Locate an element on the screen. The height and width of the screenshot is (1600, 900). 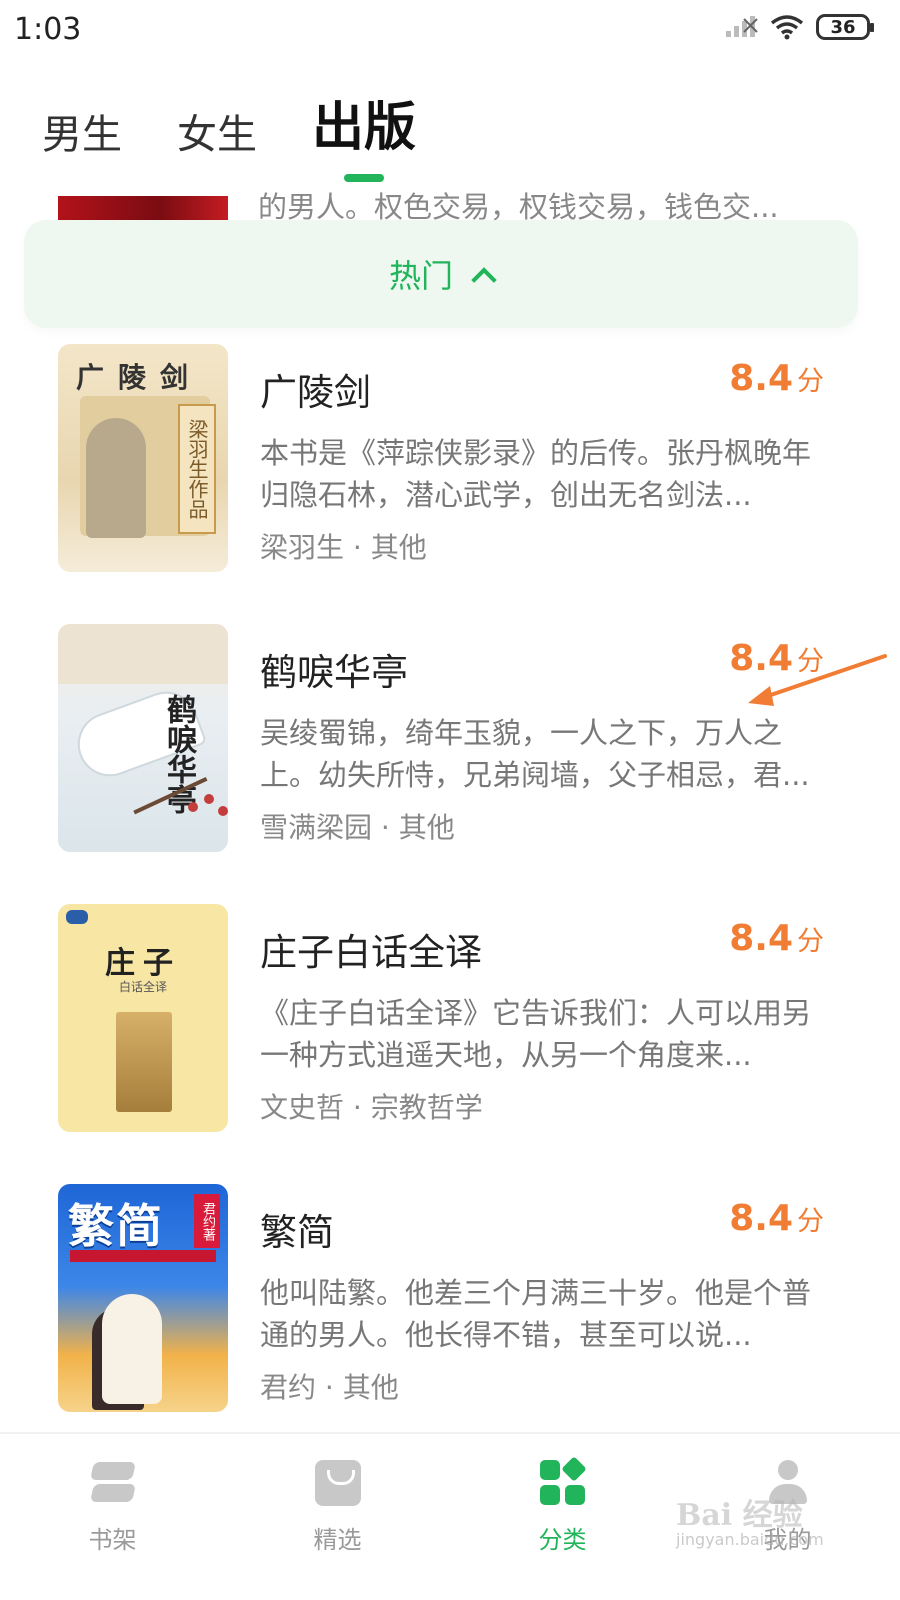
status-icons: 36 is located at coordinates (799, 27).